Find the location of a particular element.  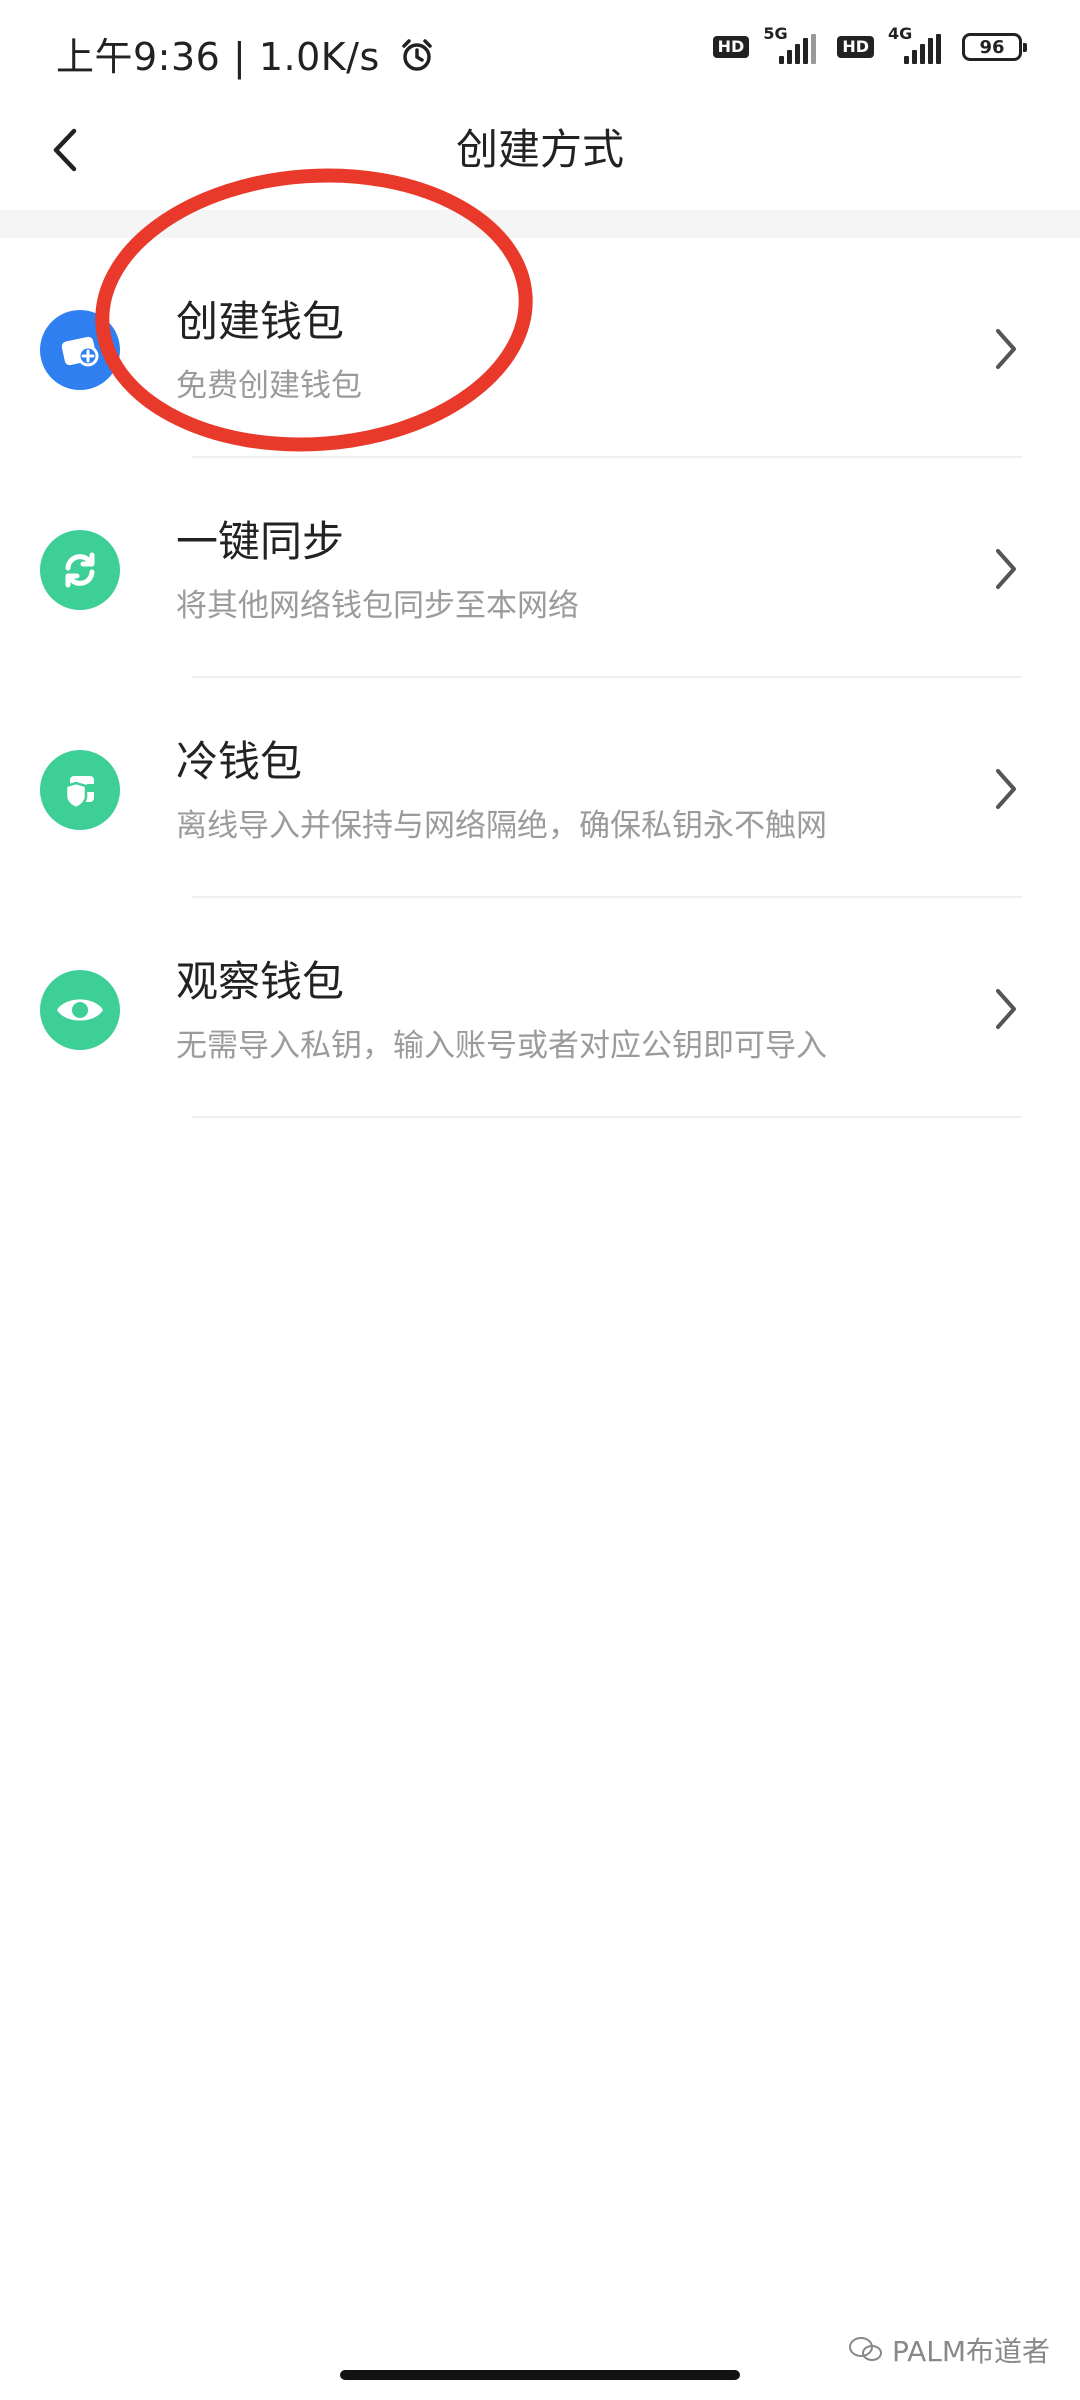

list-item-watch-wallet: 观察钱包 无需导入私钥，输入账号或者对应公钥即可导入 is located at coordinates (540, 1008).